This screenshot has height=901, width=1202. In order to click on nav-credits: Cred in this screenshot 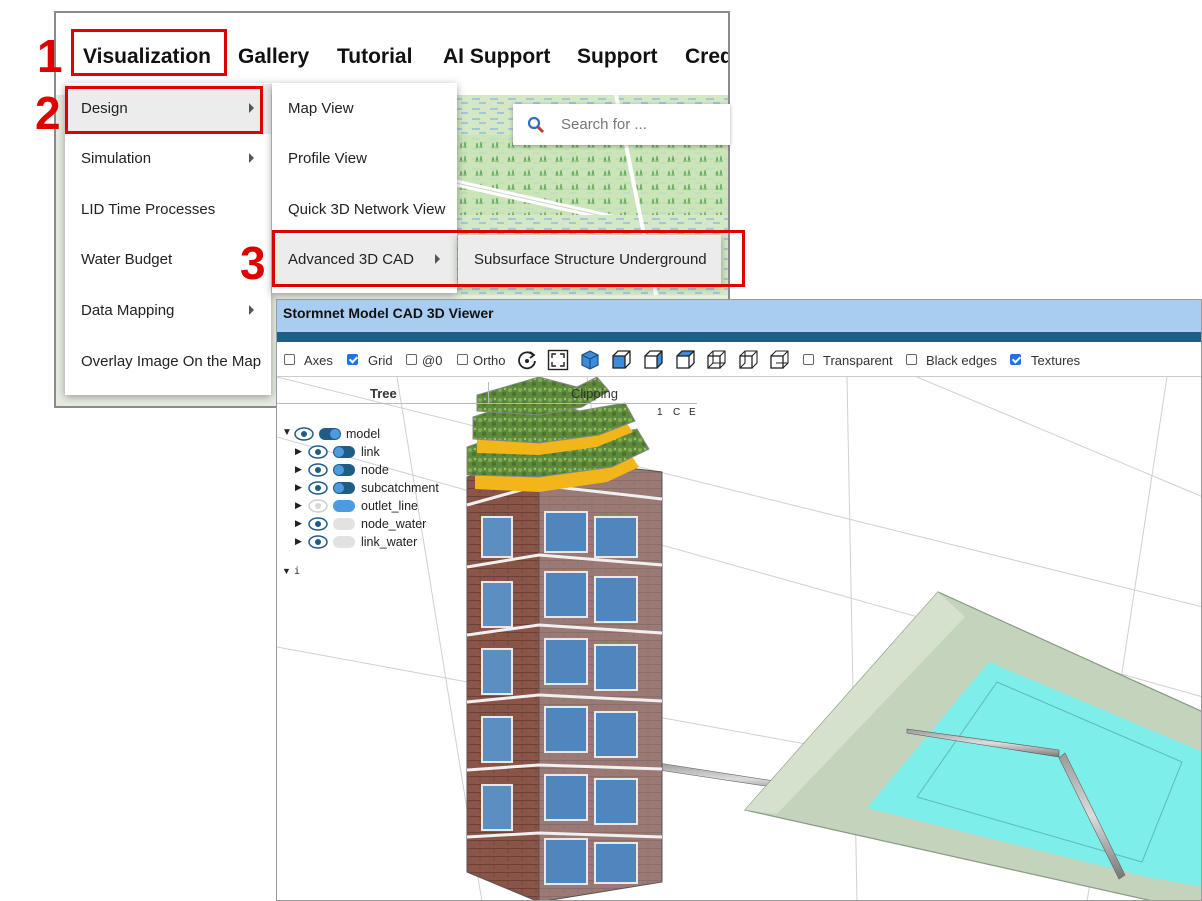, I will do `click(706, 57)`.